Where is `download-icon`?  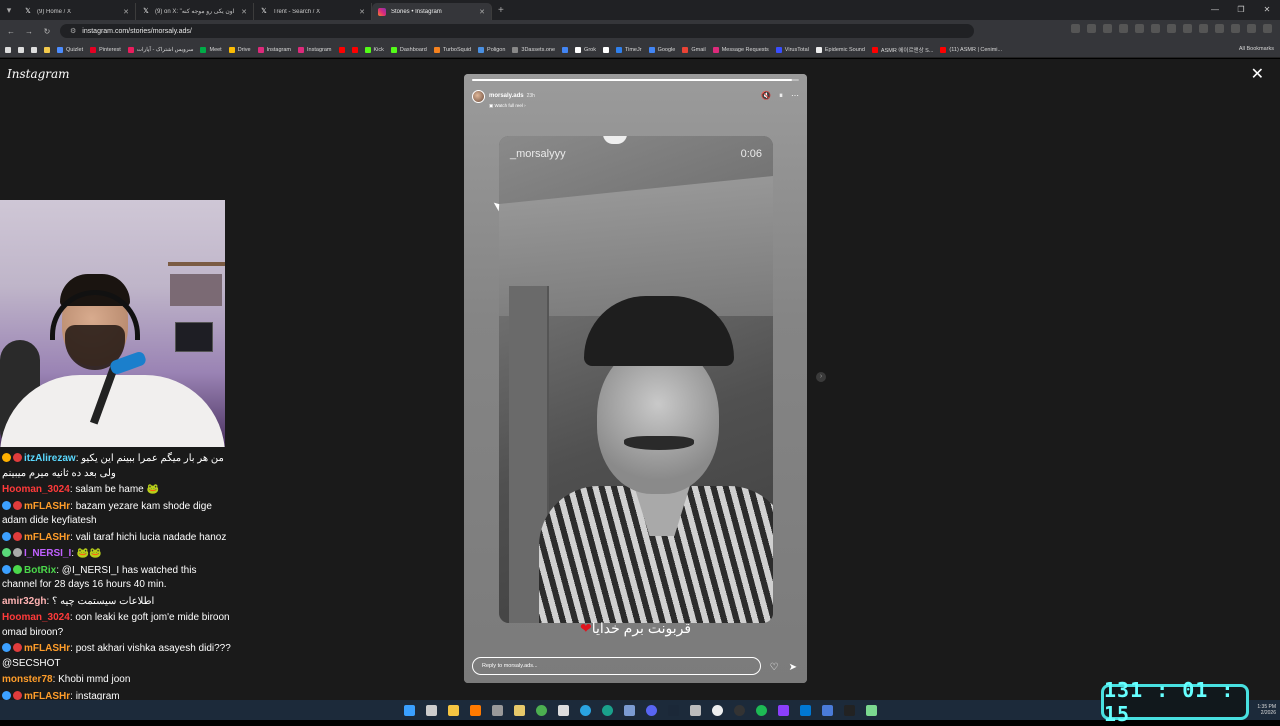 download-icon is located at coordinates (1235, 28).